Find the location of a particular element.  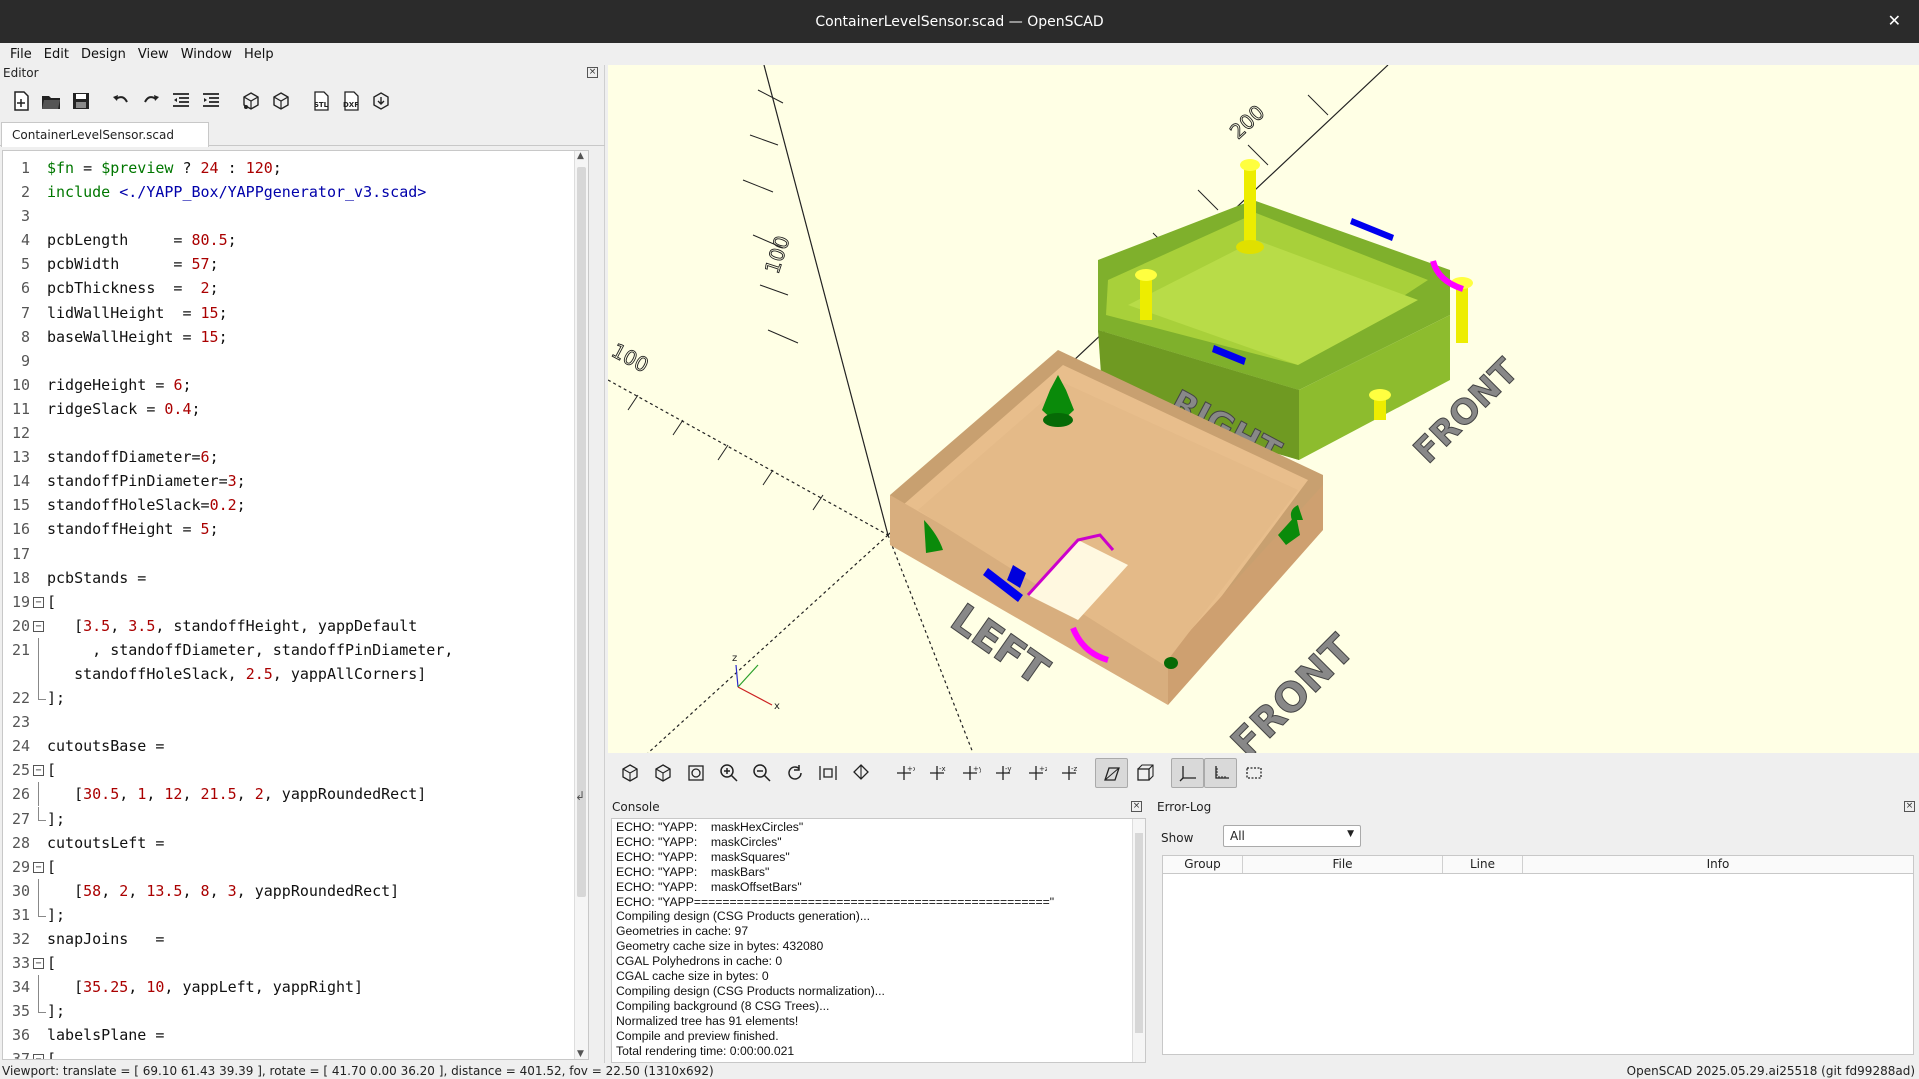

code-line: 5 pcbWidth = 57; is located at coordinates (295, 264).